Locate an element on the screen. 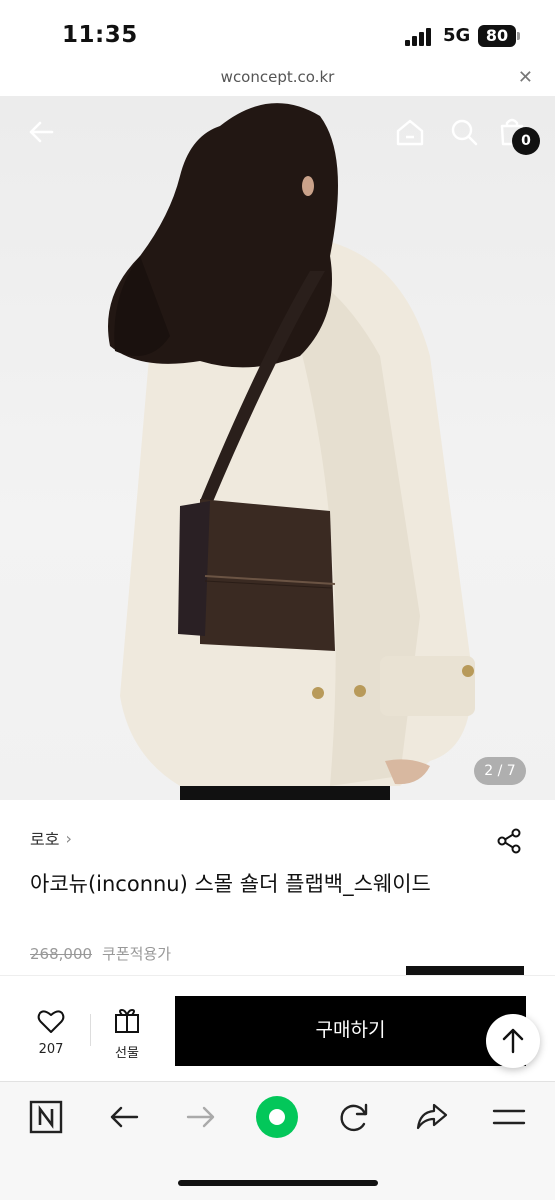 The height and width of the screenshot is (1200, 555). like-count: 207 is located at coordinates (51, 1049).